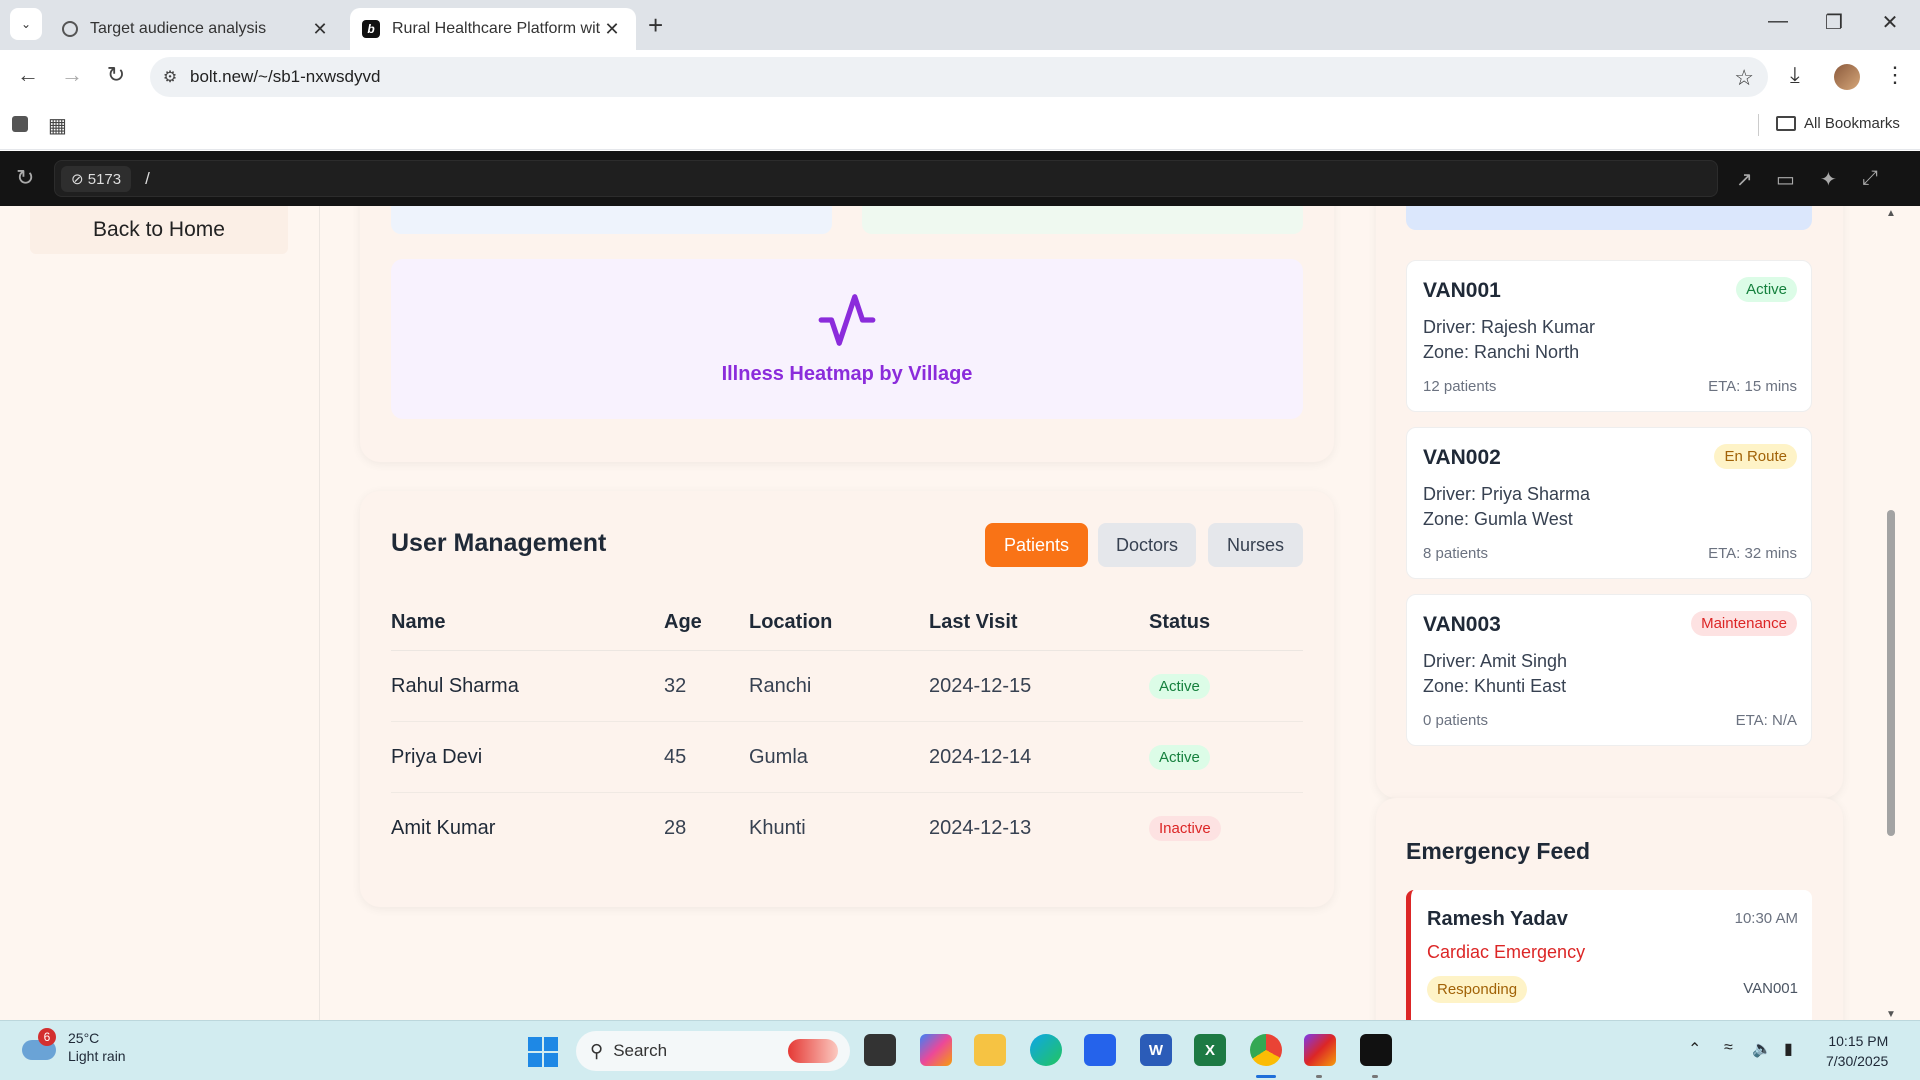  What do you see at coordinates (1755, 456) in the screenshot?
I see `status-badge: En Route` at bounding box center [1755, 456].